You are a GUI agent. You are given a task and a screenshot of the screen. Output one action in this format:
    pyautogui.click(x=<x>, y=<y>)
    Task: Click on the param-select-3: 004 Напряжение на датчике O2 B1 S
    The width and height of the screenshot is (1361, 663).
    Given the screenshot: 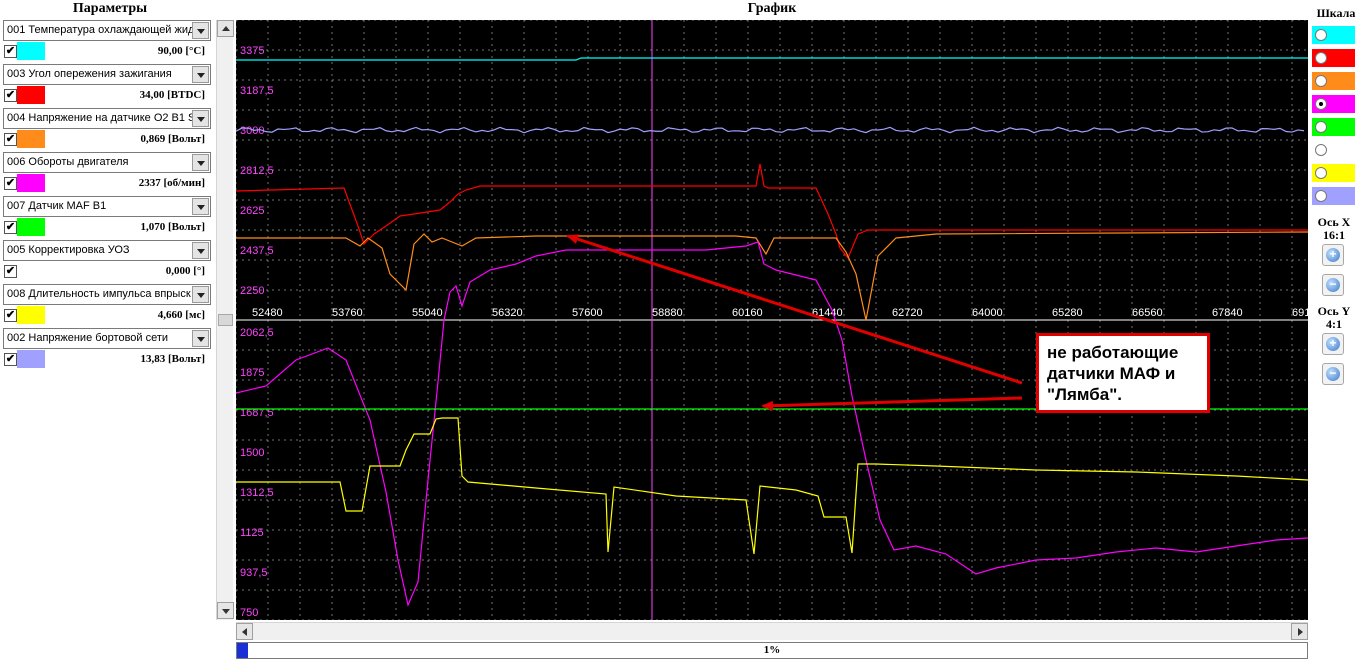 What is the action you would take?
    pyautogui.click(x=107, y=118)
    